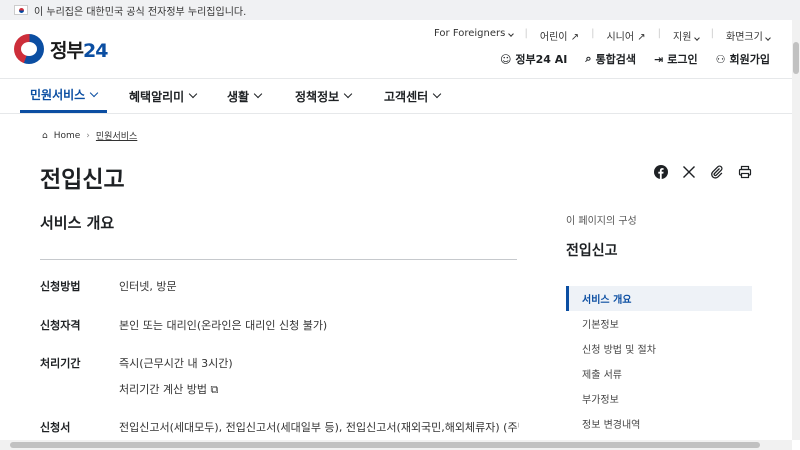 The image size is (800, 450). I want to click on period-value: 즉시(근무시간 내 3시간), so click(176, 363).